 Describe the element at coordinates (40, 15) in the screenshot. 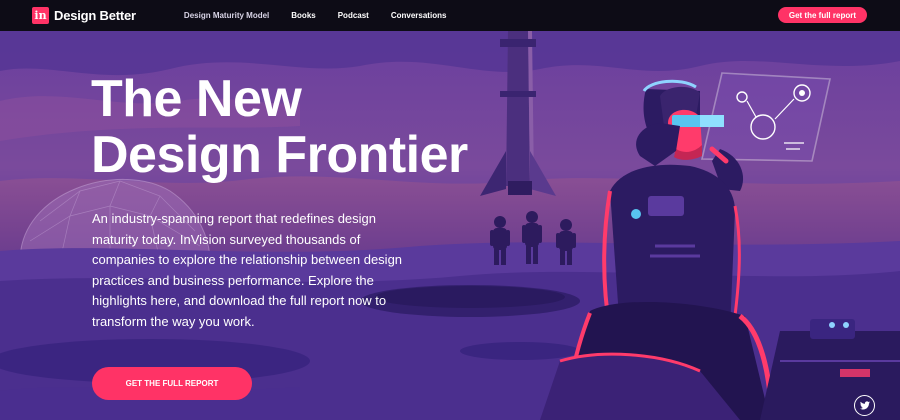

I see `invision-logo-icon: in` at that location.